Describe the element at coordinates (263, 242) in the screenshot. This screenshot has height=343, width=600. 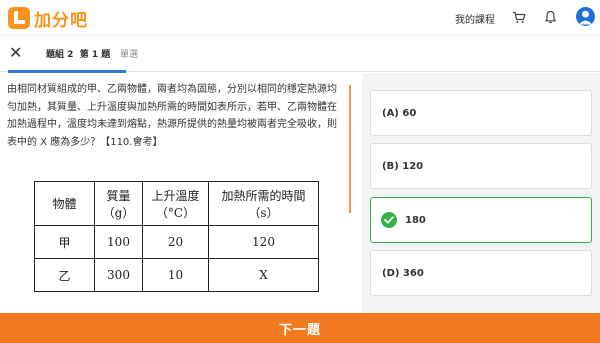
I see `table-cell: 120` at that location.